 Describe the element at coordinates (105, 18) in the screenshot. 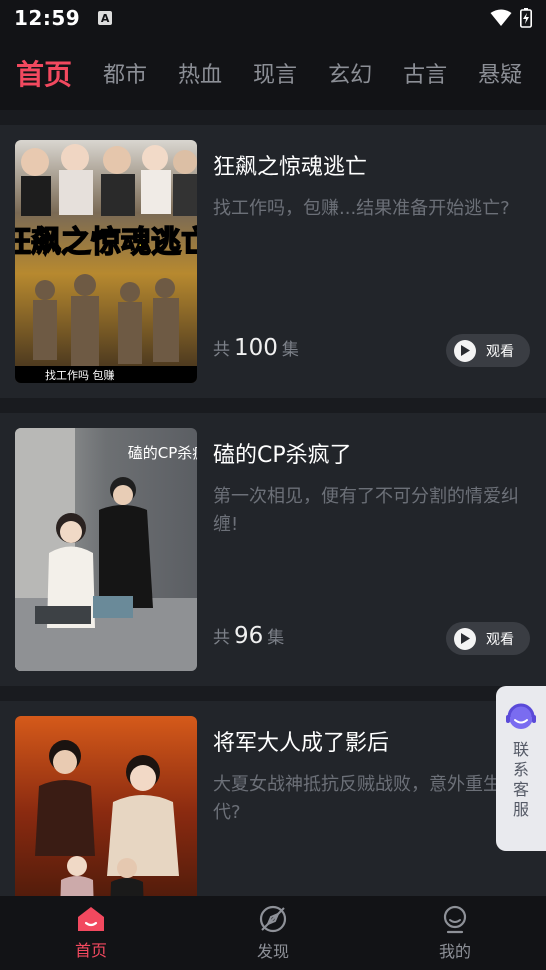

I see `notification-icon: A` at that location.